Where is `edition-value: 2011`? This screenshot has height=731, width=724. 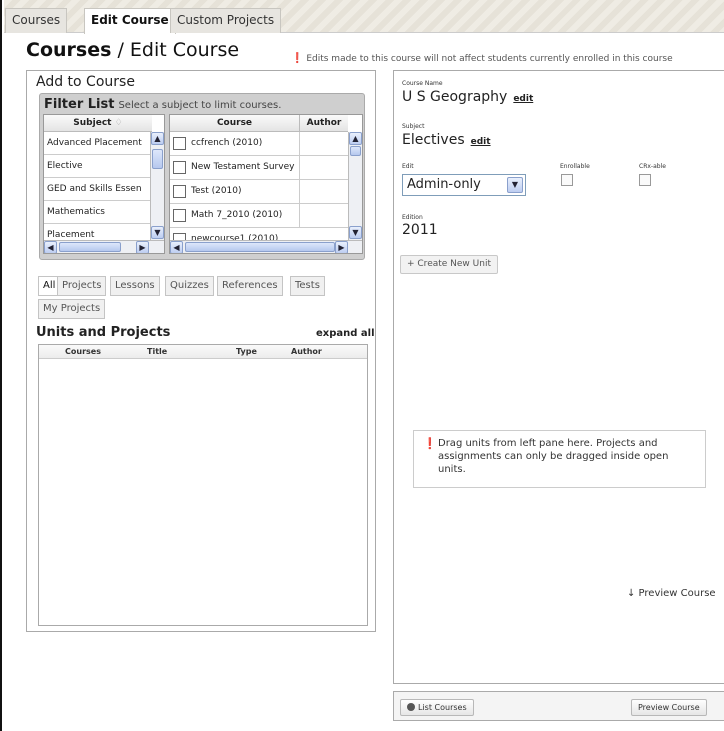
edition-value: 2011 is located at coordinates (420, 230).